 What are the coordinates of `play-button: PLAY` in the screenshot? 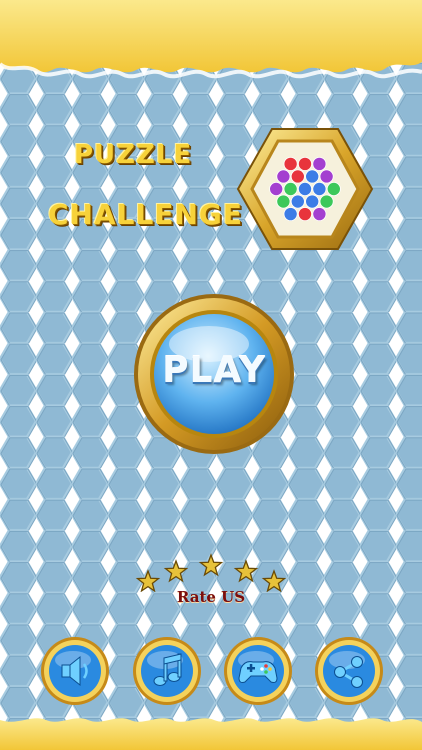 It's located at (214, 374).